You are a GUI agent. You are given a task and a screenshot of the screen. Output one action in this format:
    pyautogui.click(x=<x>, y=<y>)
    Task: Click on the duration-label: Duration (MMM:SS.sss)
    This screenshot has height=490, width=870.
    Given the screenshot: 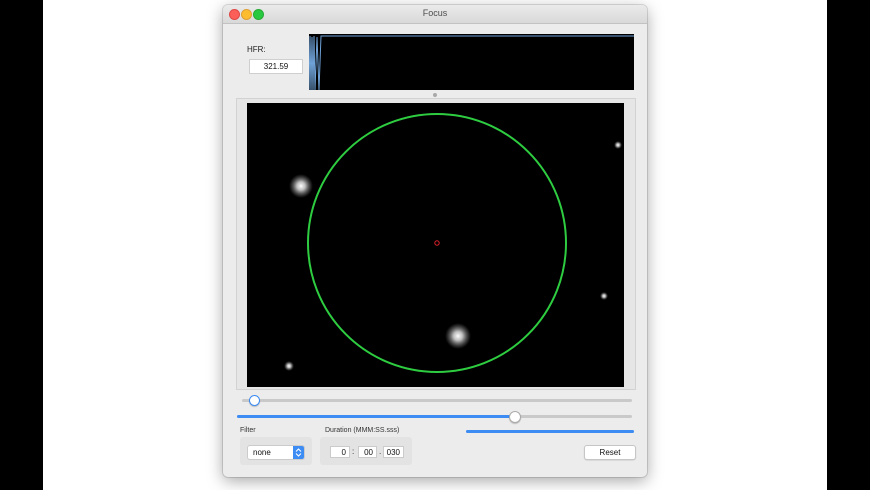 What is the action you would take?
    pyautogui.click(x=362, y=430)
    